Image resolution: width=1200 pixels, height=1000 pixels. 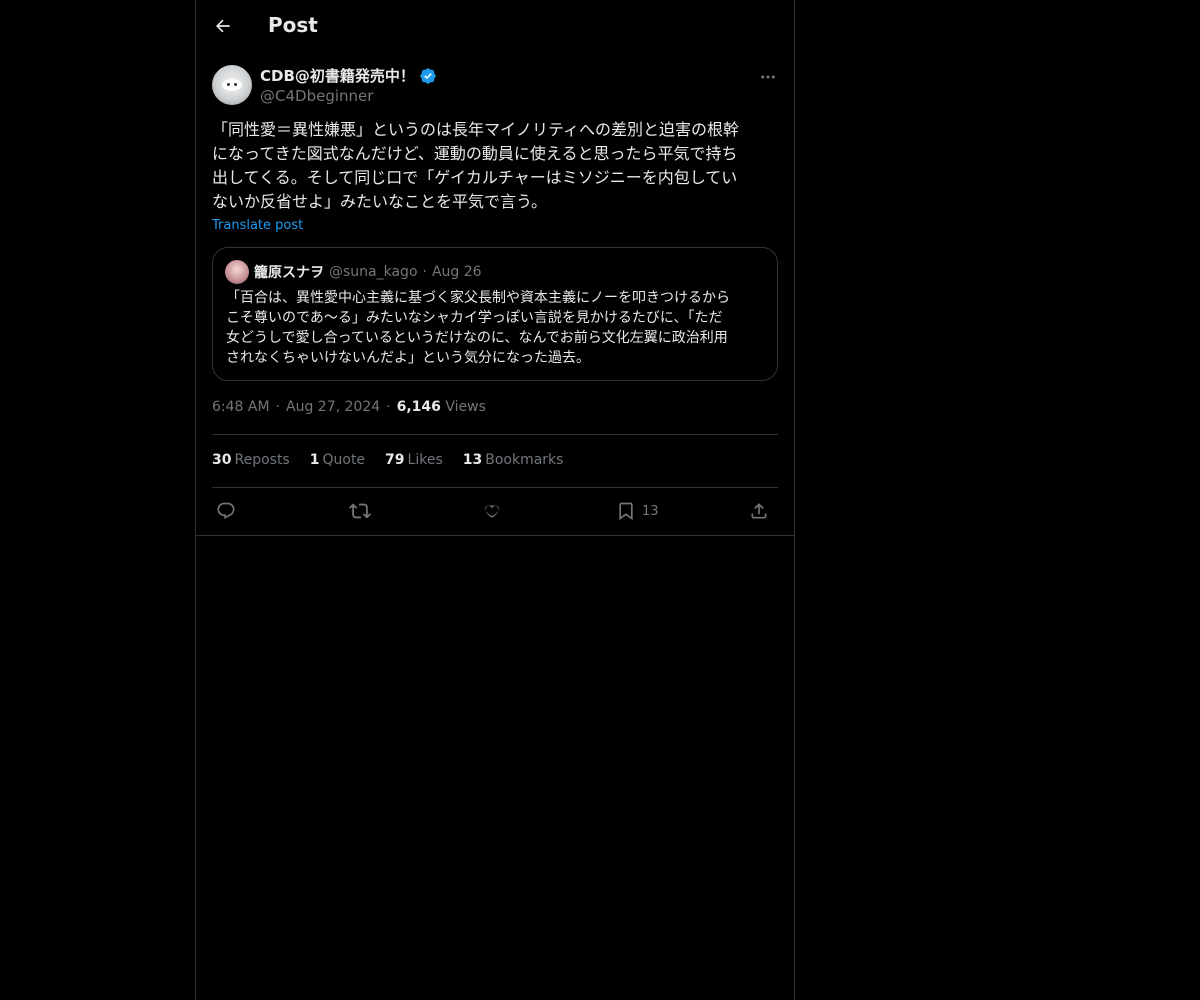 What do you see at coordinates (241, 407) in the screenshot?
I see `post-time: 6:48 AM` at bounding box center [241, 407].